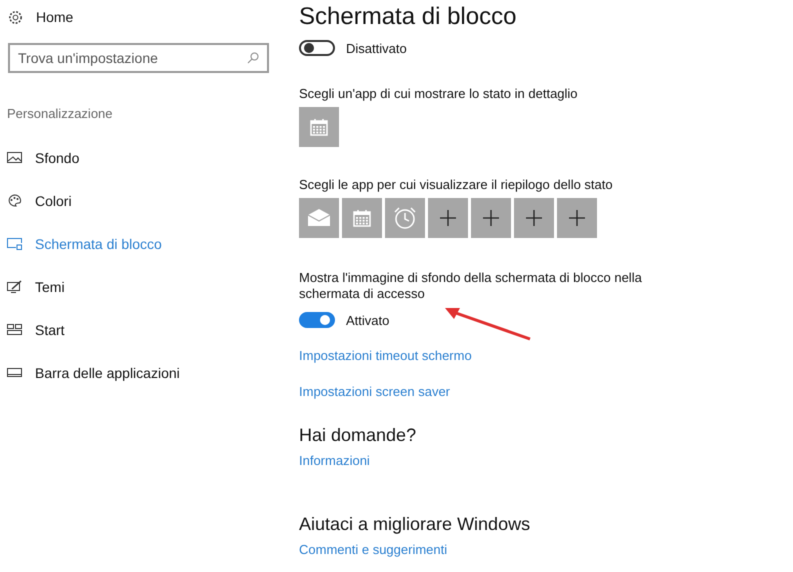 The image size is (793, 572). What do you see at coordinates (334, 460) in the screenshot?
I see `help-link: Informazioni` at bounding box center [334, 460].